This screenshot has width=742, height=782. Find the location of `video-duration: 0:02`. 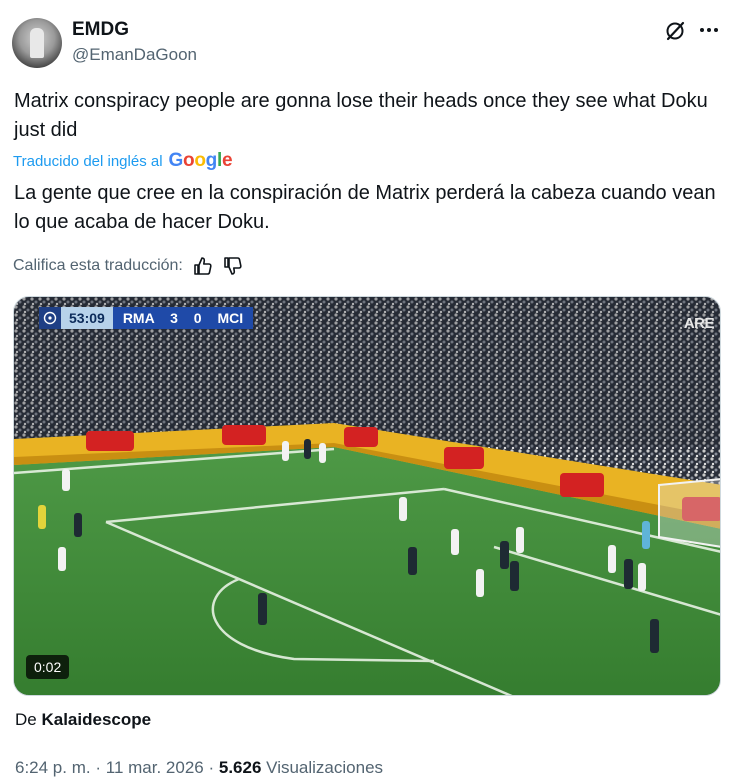

video-duration: 0:02 is located at coordinates (48, 667).